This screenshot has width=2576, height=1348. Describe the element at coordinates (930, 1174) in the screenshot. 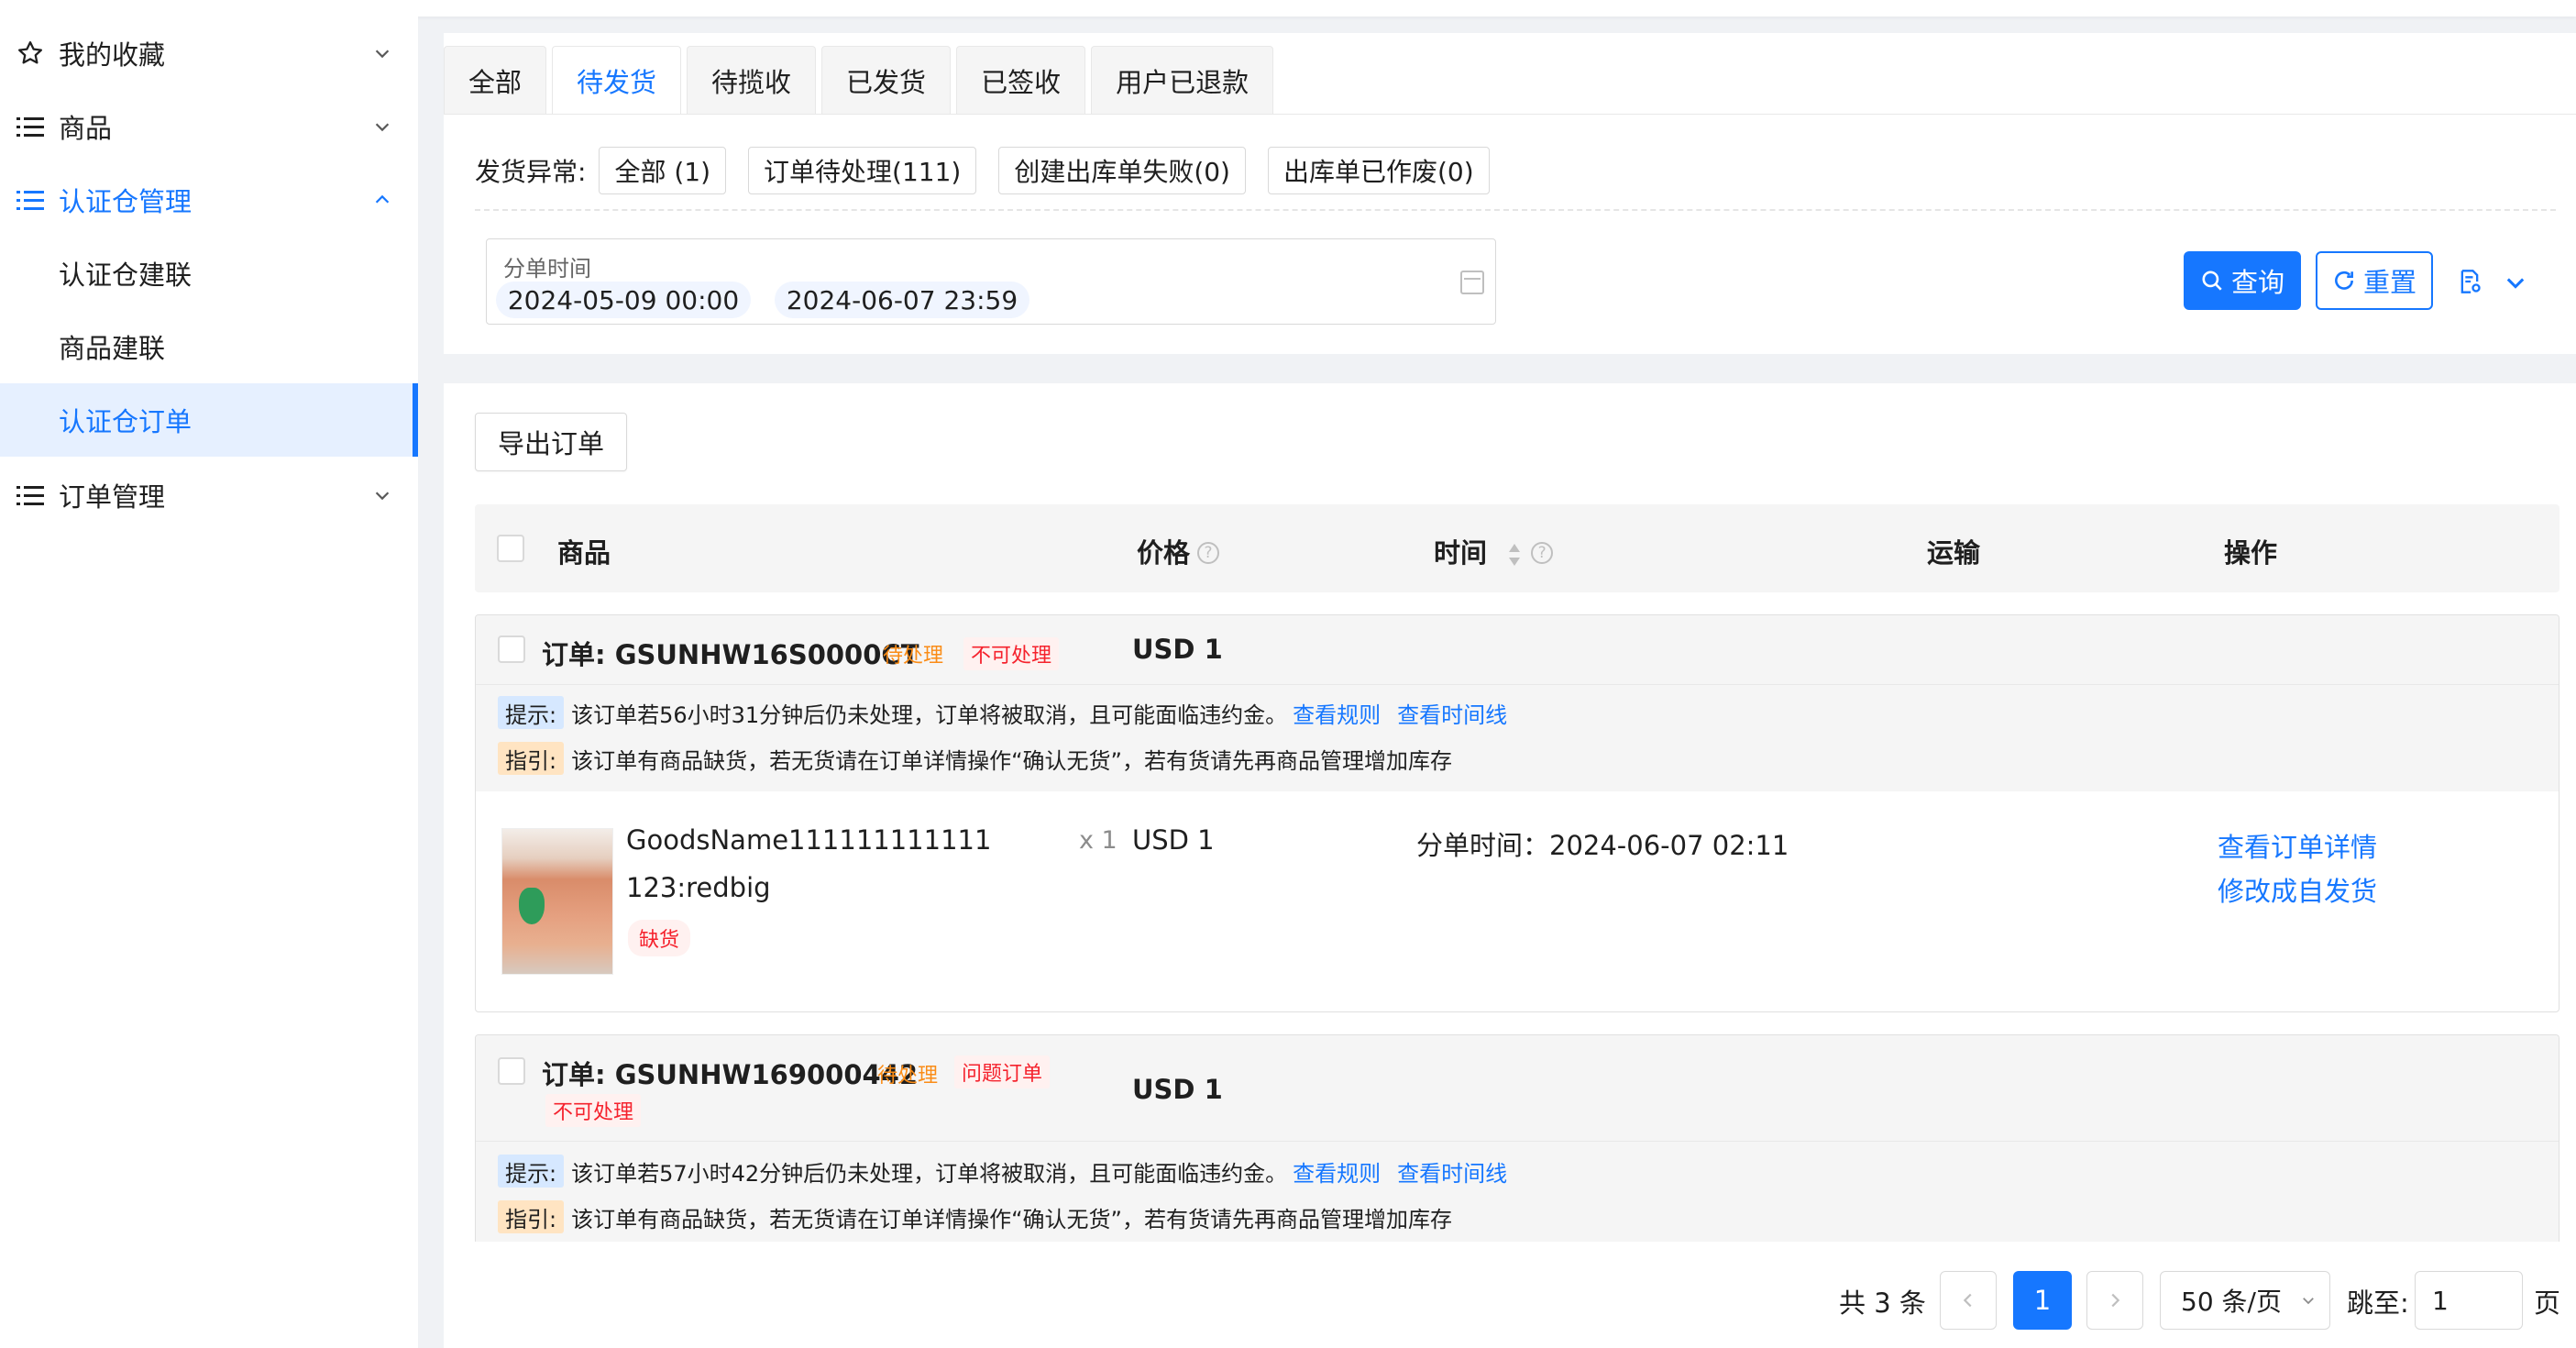

I see `tip-text: 该订单若57小时42分钟后仍未处理，订单将被取消，且可能面临违约金。` at that location.